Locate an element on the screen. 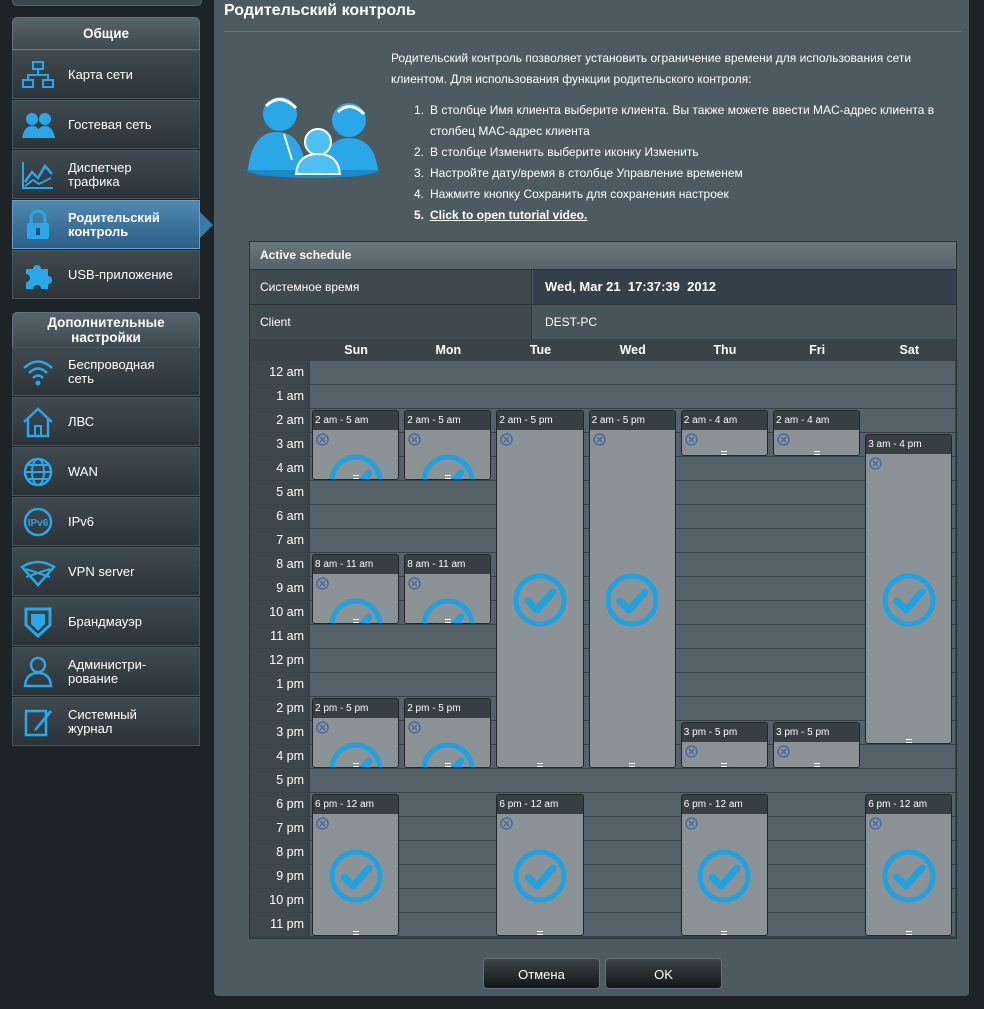  schedule-block-label: 2 pm - 5 pm is located at coordinates (356, 708).